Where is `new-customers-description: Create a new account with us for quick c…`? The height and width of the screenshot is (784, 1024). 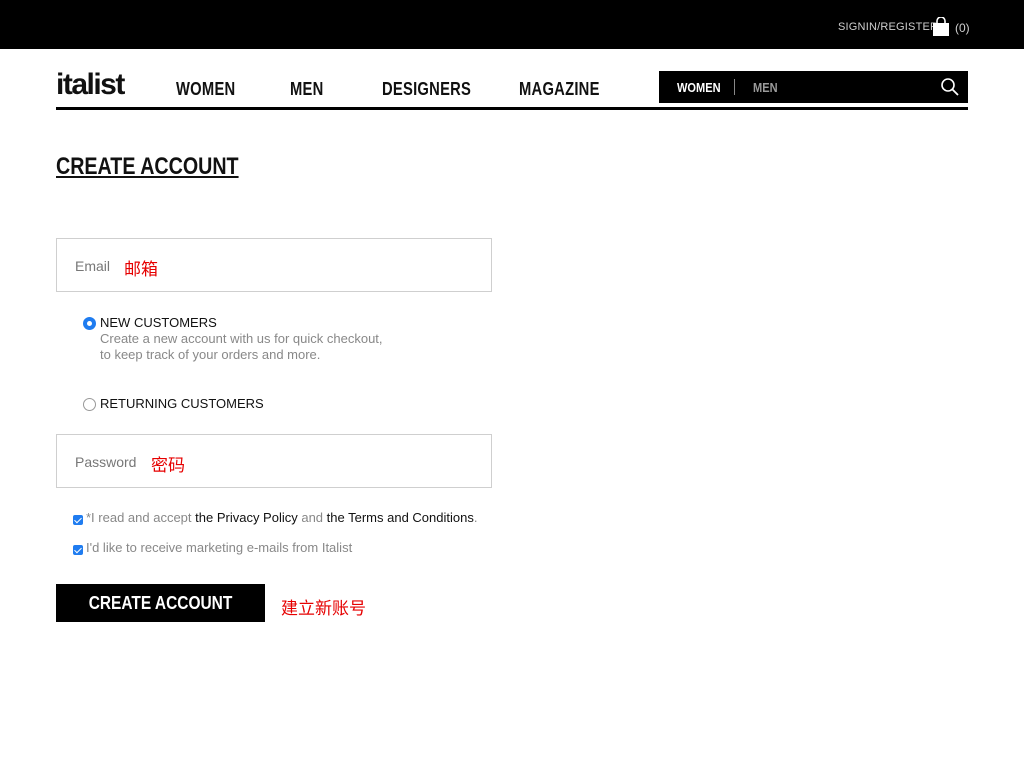 new-customers-description: Create a new account with us for quick c… is located at coordinates (265, 347).